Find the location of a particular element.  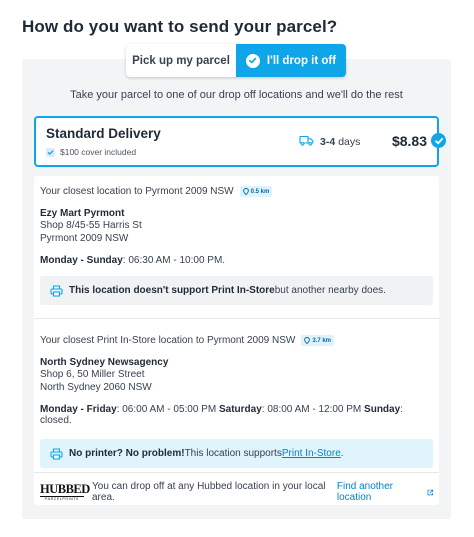

opening-hours: Monday - Sunday: 06:30 AM - 10:00 PM. is located at coordinates (236, 260).